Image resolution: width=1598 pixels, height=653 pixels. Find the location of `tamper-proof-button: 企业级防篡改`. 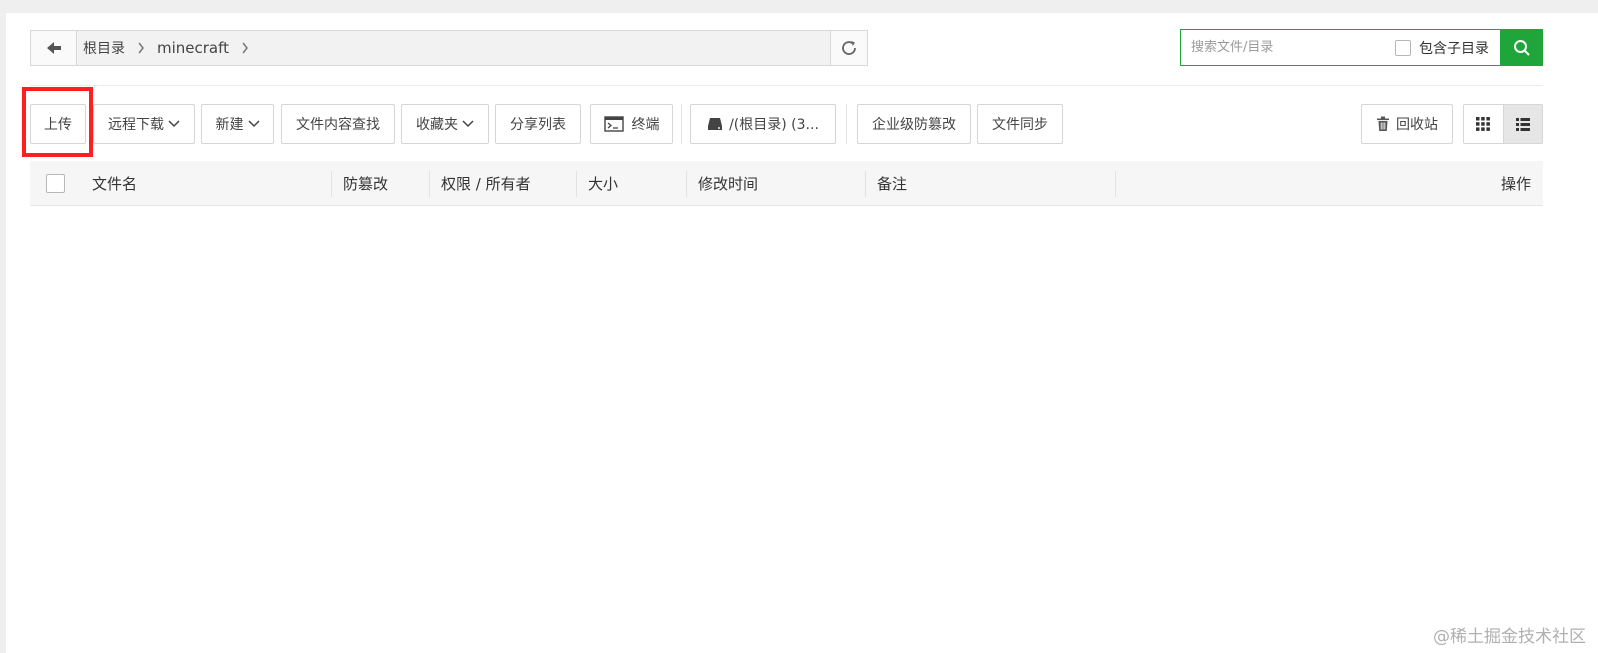

tamper-proof-button: 企业级防篡改 is located at coordinates (914, 124).